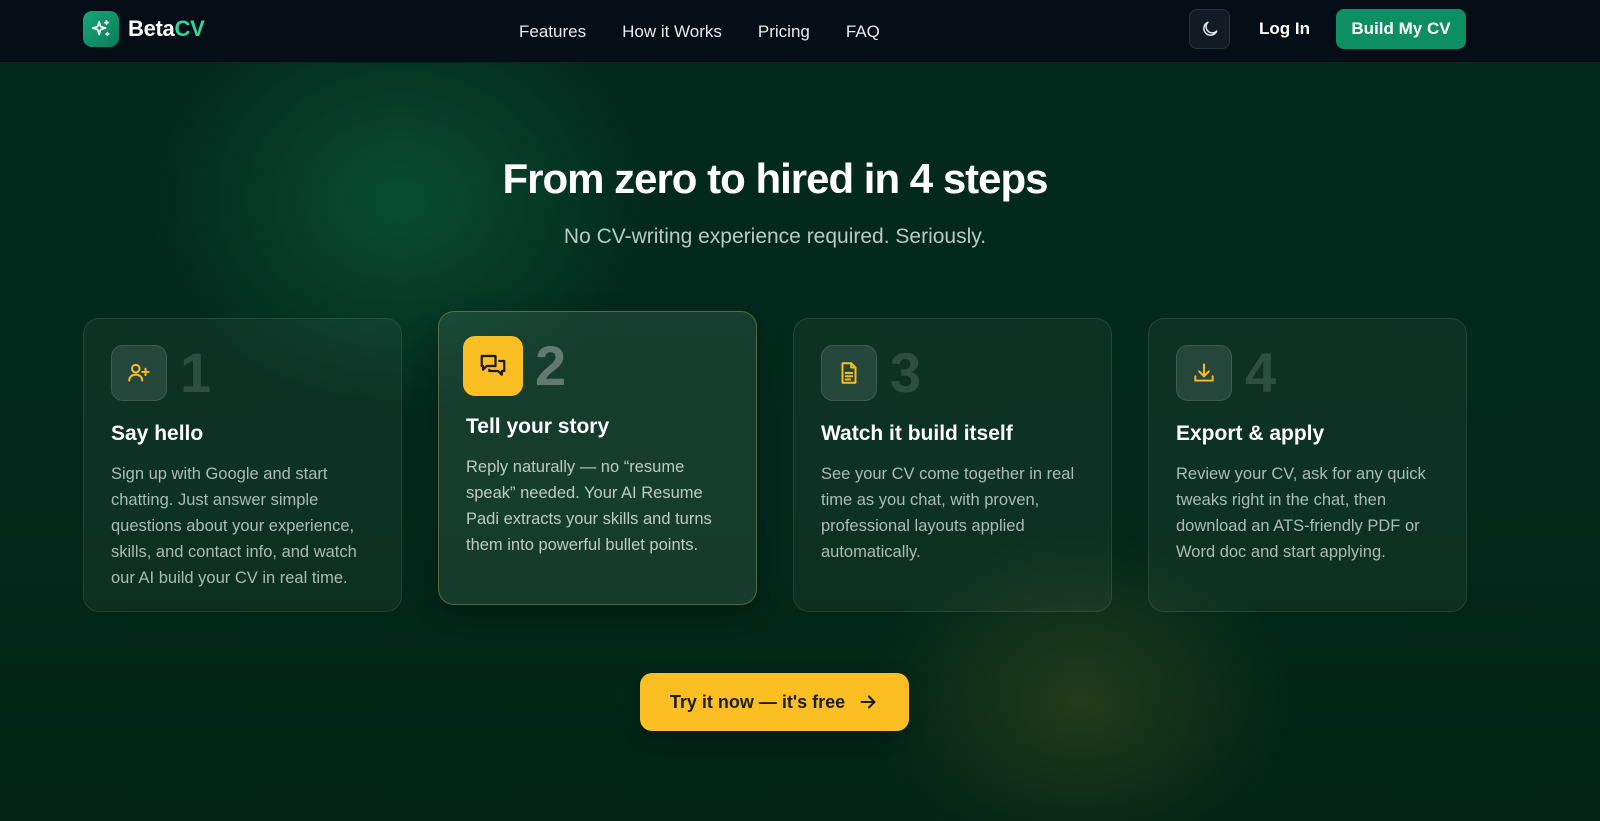 The height and width of the screenshot is (821, 1600). I want to click on moon-icon, so click(1209, 28).